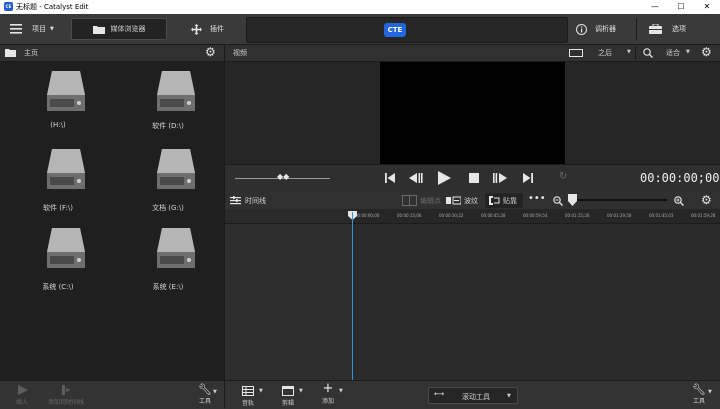 The width and height of the screenshot is (720, 409). Describe the element at coordinates (287, 403) in the screenshot. I see `clip-label: 剪辑` at that location.